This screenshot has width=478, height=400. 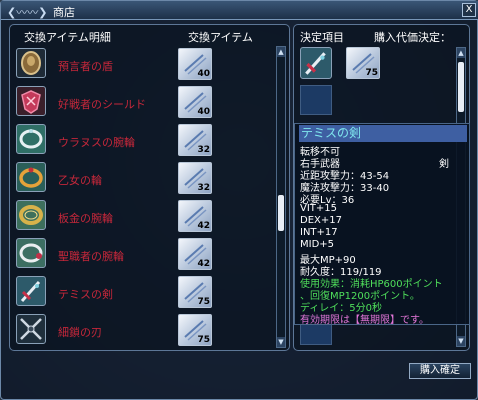 I want to click on item-list-scrollbar: ▲ ▼, so click(x=281, y=197).